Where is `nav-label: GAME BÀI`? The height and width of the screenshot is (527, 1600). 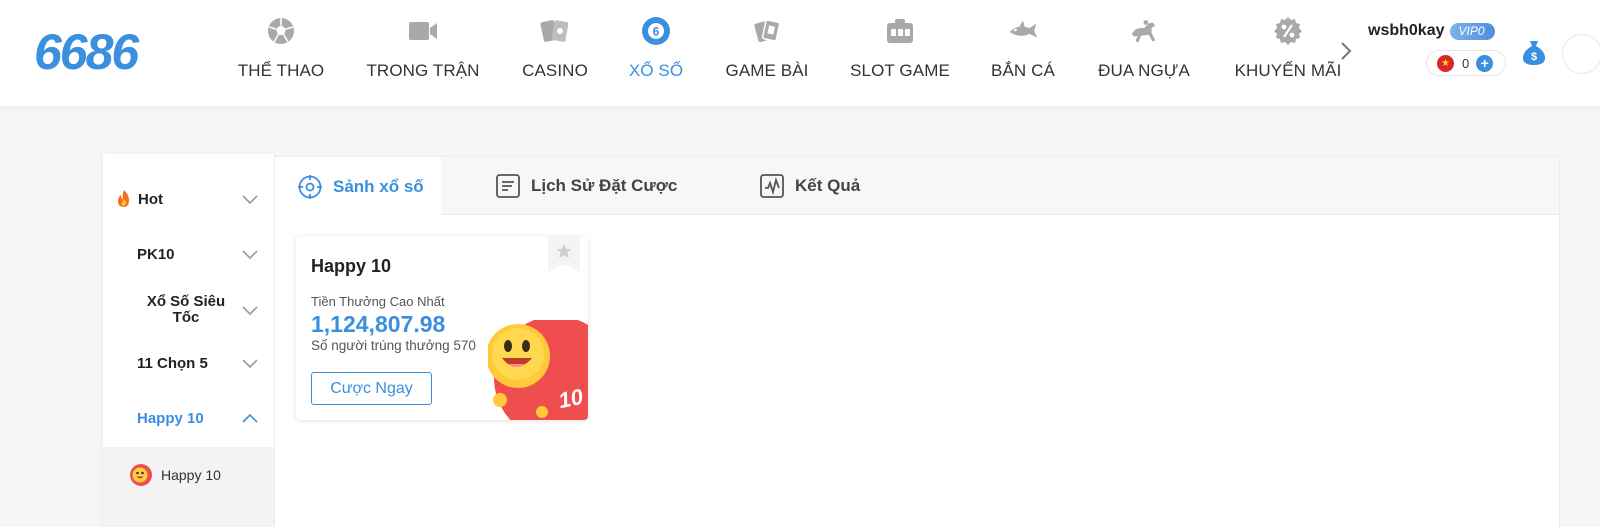 nav-label: GAME BÀI is located at coordinates (767, 70).